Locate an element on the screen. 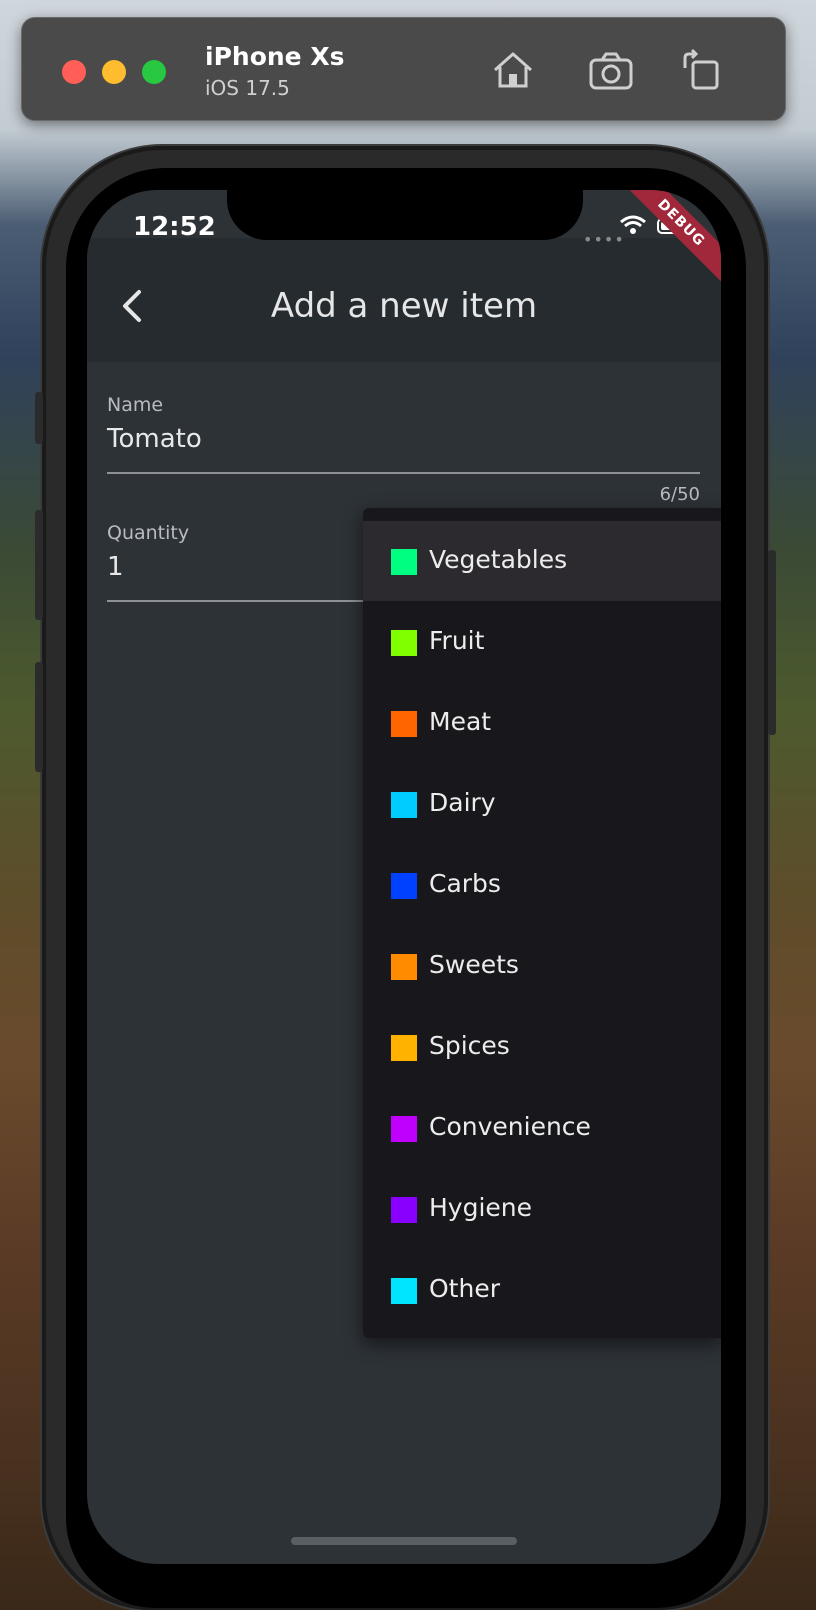 The height and width of the screenshot is (1610, 816). menu-item-spices: Spices is located at coordinates (542, 1047).